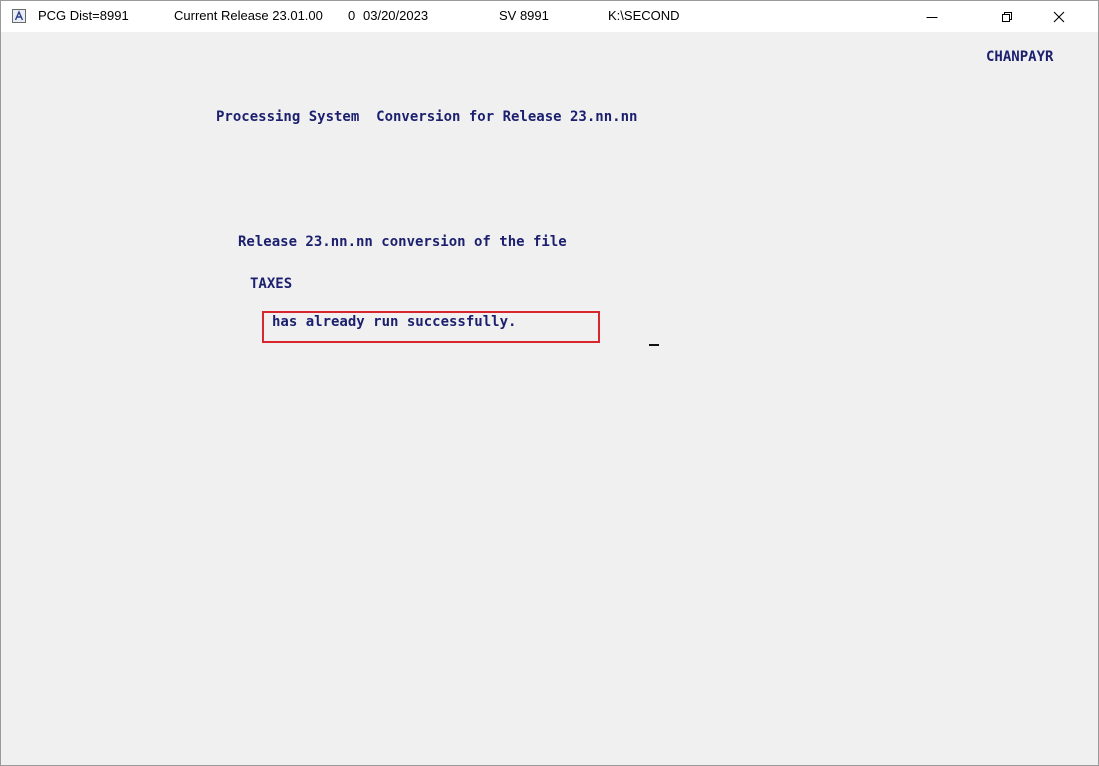 Image resolution: width=1099 pixels, height=766 pixels. I want to click on close-icon, so click(1059, 17).